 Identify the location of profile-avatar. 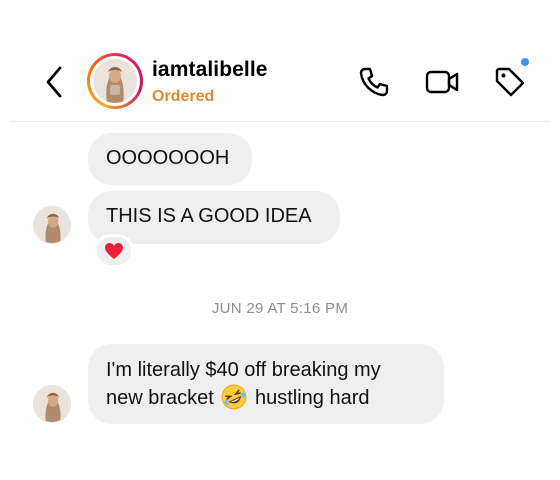
(115, 81).